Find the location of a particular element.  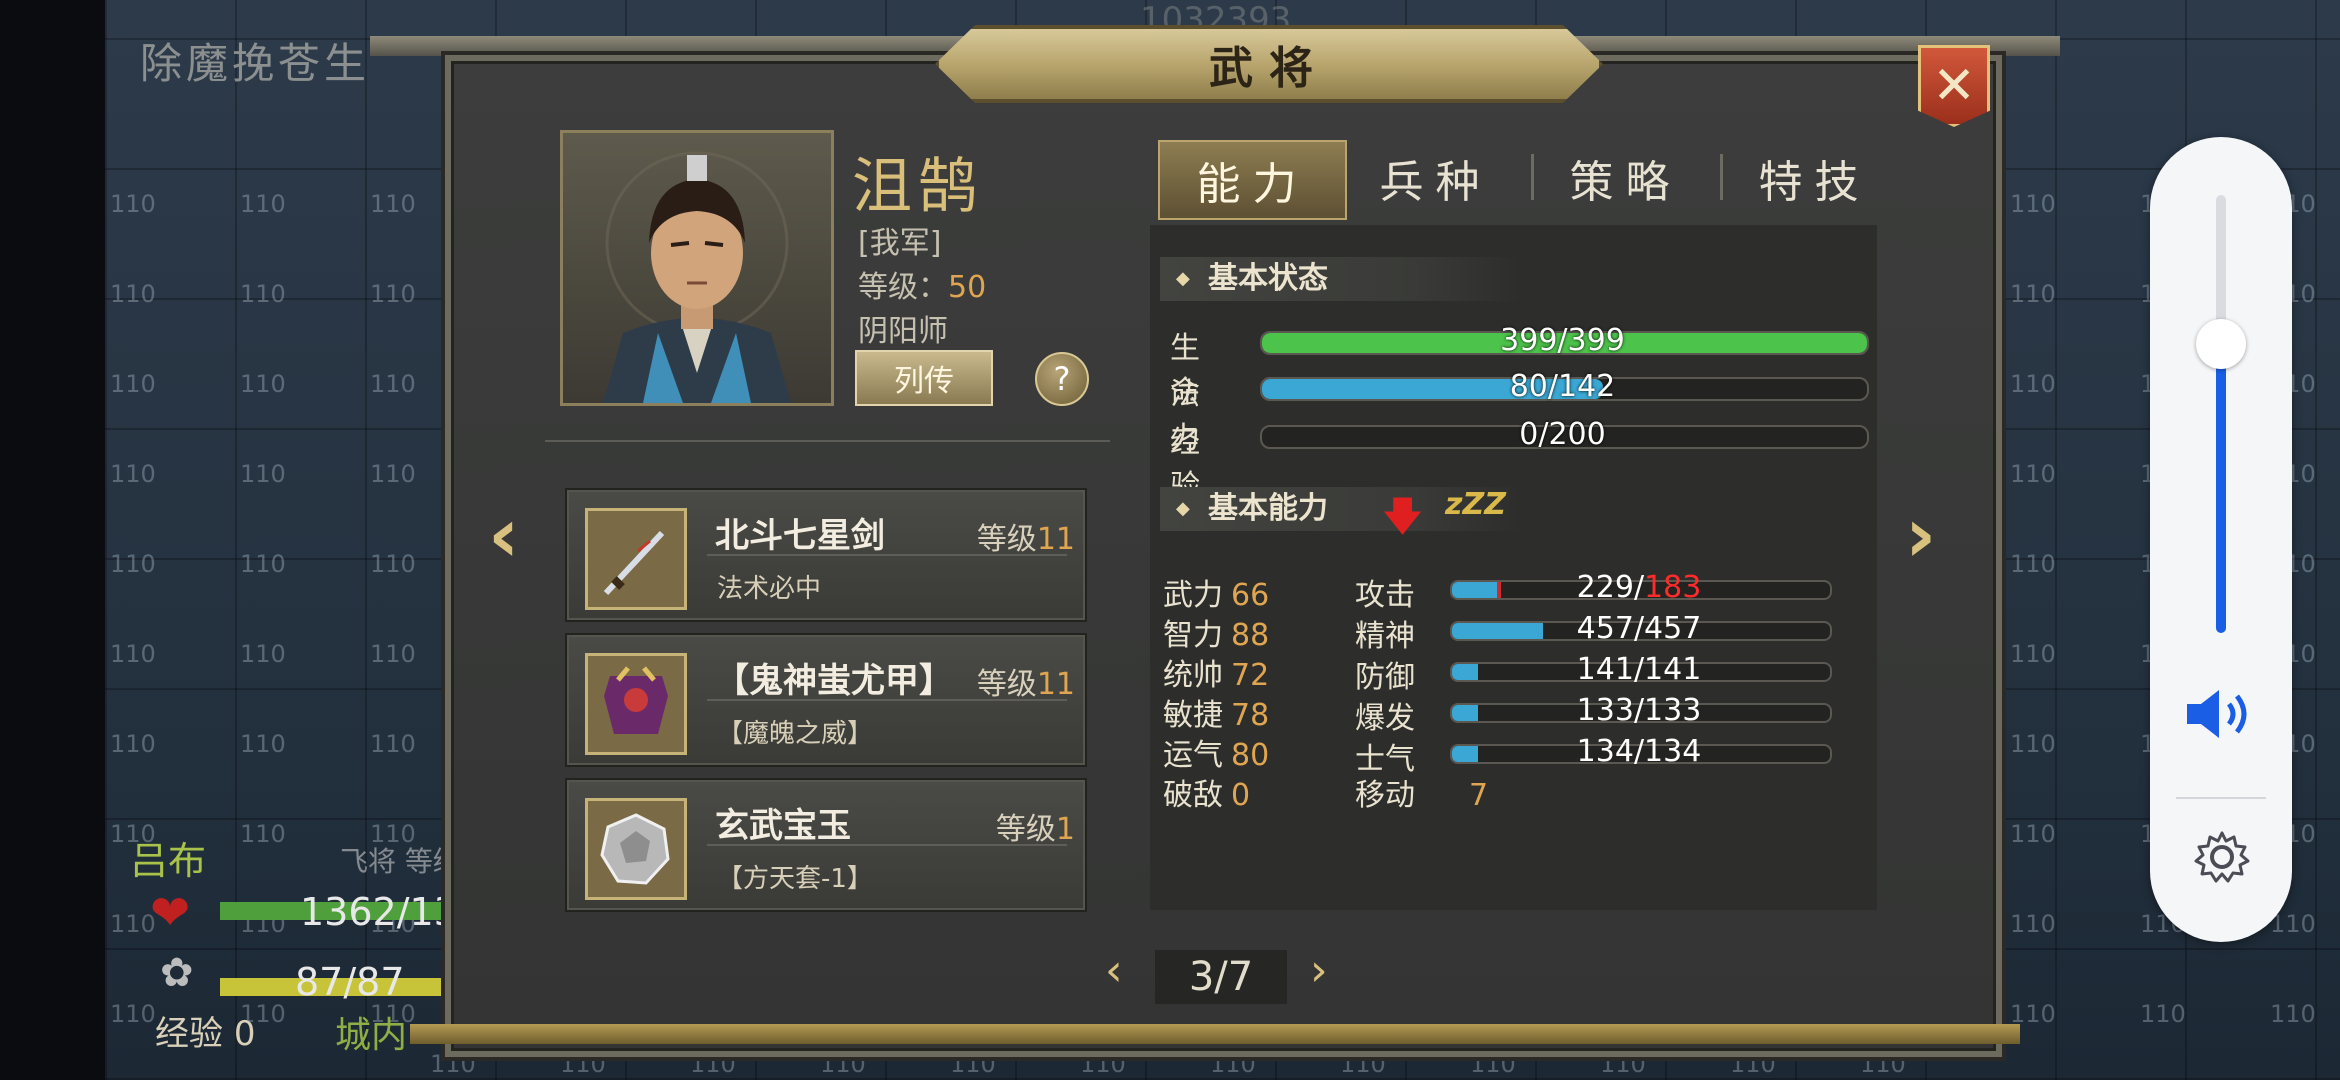

prev-page-button: ‹ is located at coordinates (1114, 970).